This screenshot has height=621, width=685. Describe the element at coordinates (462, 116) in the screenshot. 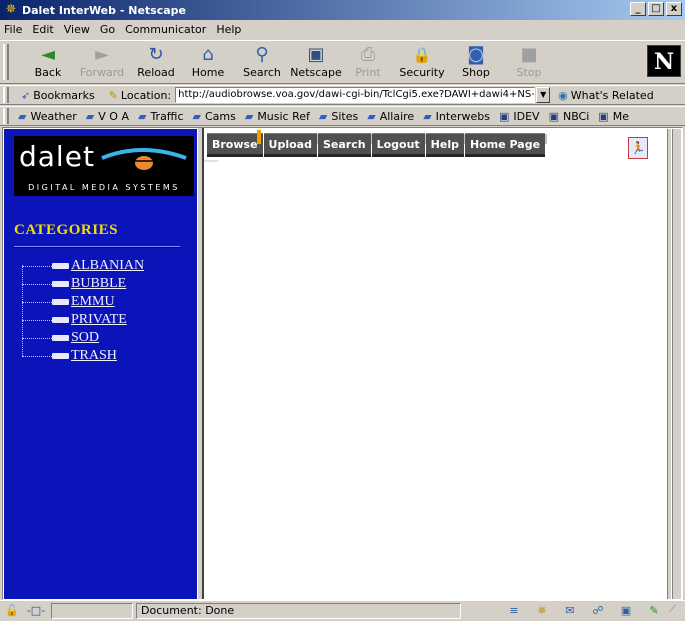

I see `bookmark-label: Interwebs` at that location.